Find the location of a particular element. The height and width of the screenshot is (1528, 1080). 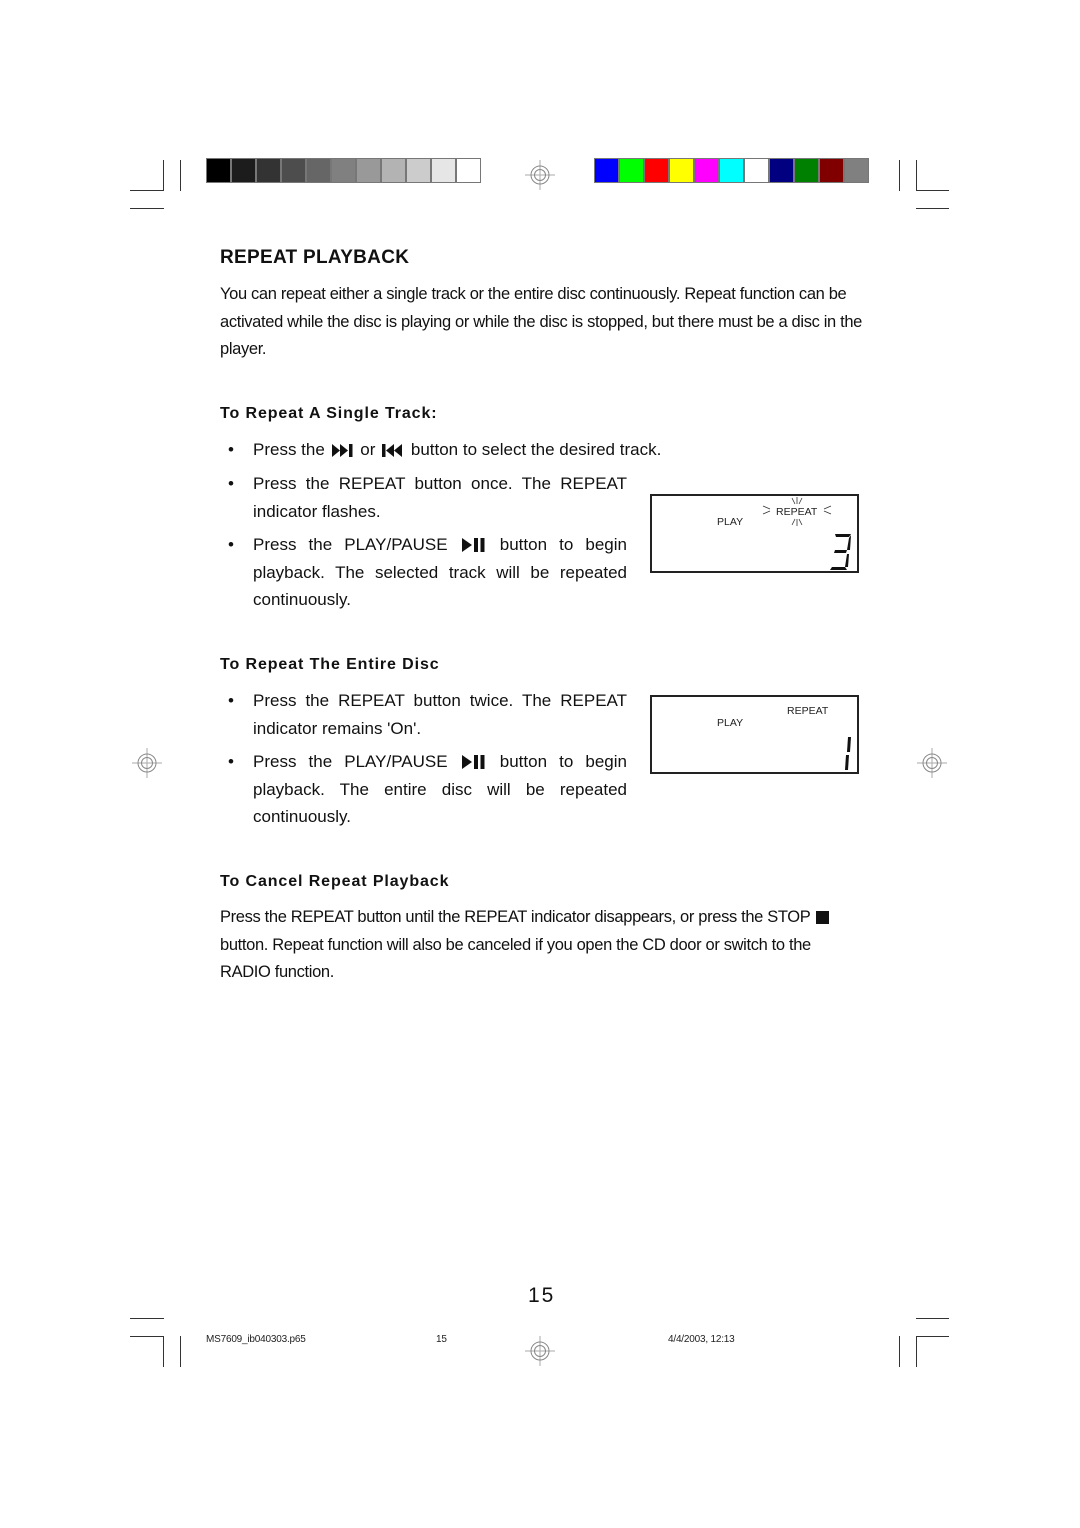

page-number: 15 is located at coordinates (542, 1295).